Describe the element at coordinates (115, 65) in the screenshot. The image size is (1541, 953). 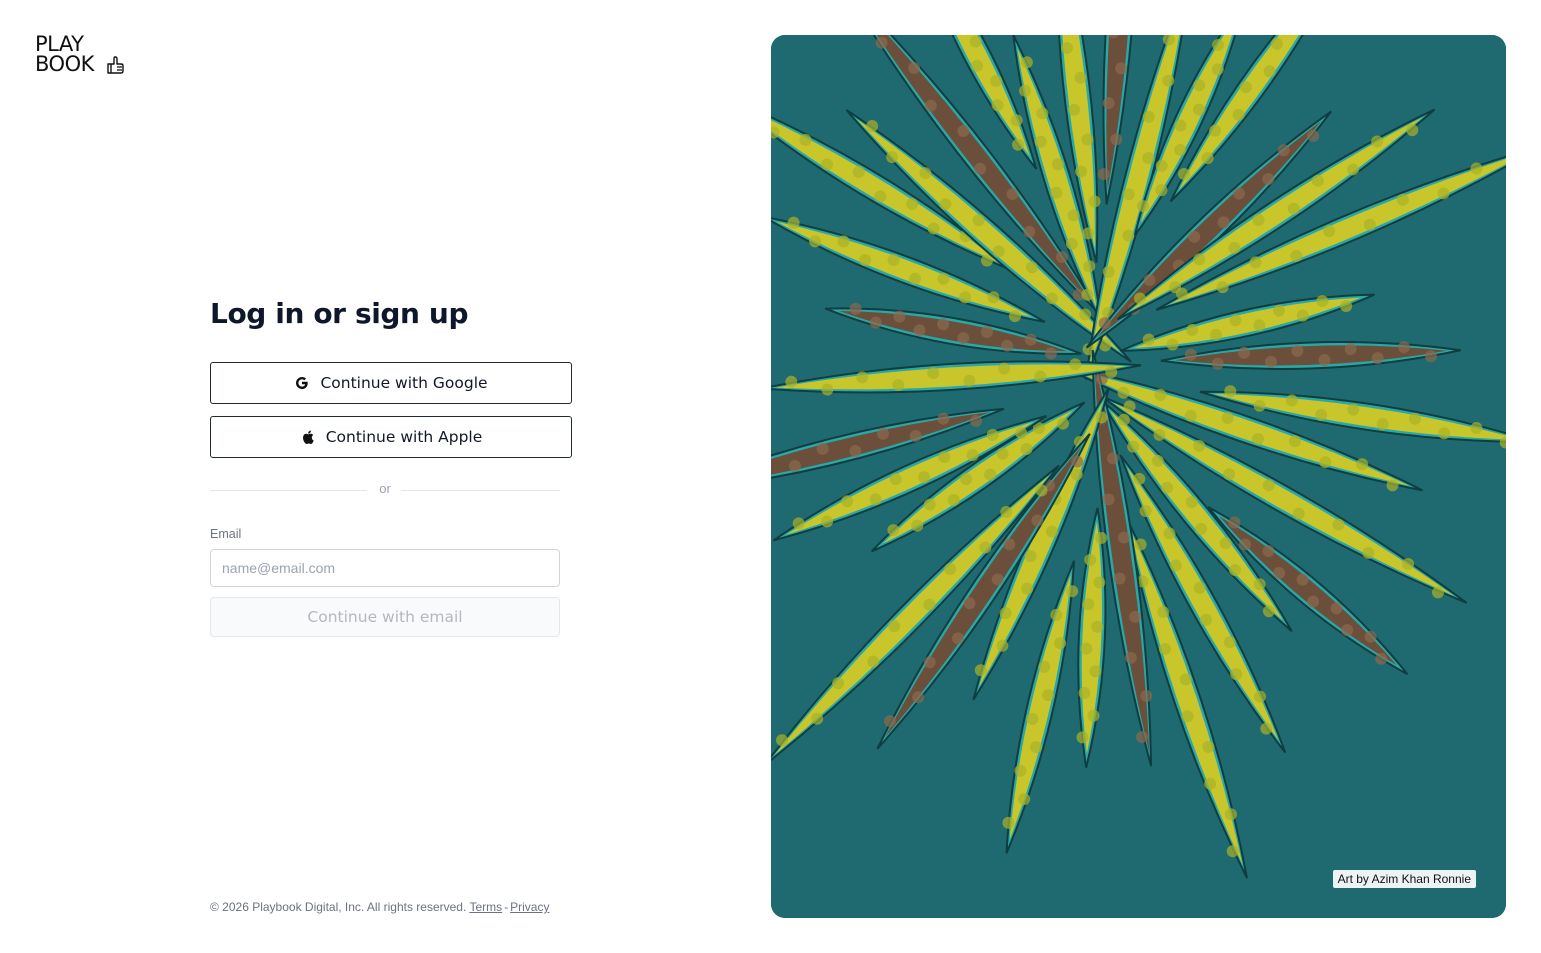
I see `thumbs-up-hand-icon` at that location.